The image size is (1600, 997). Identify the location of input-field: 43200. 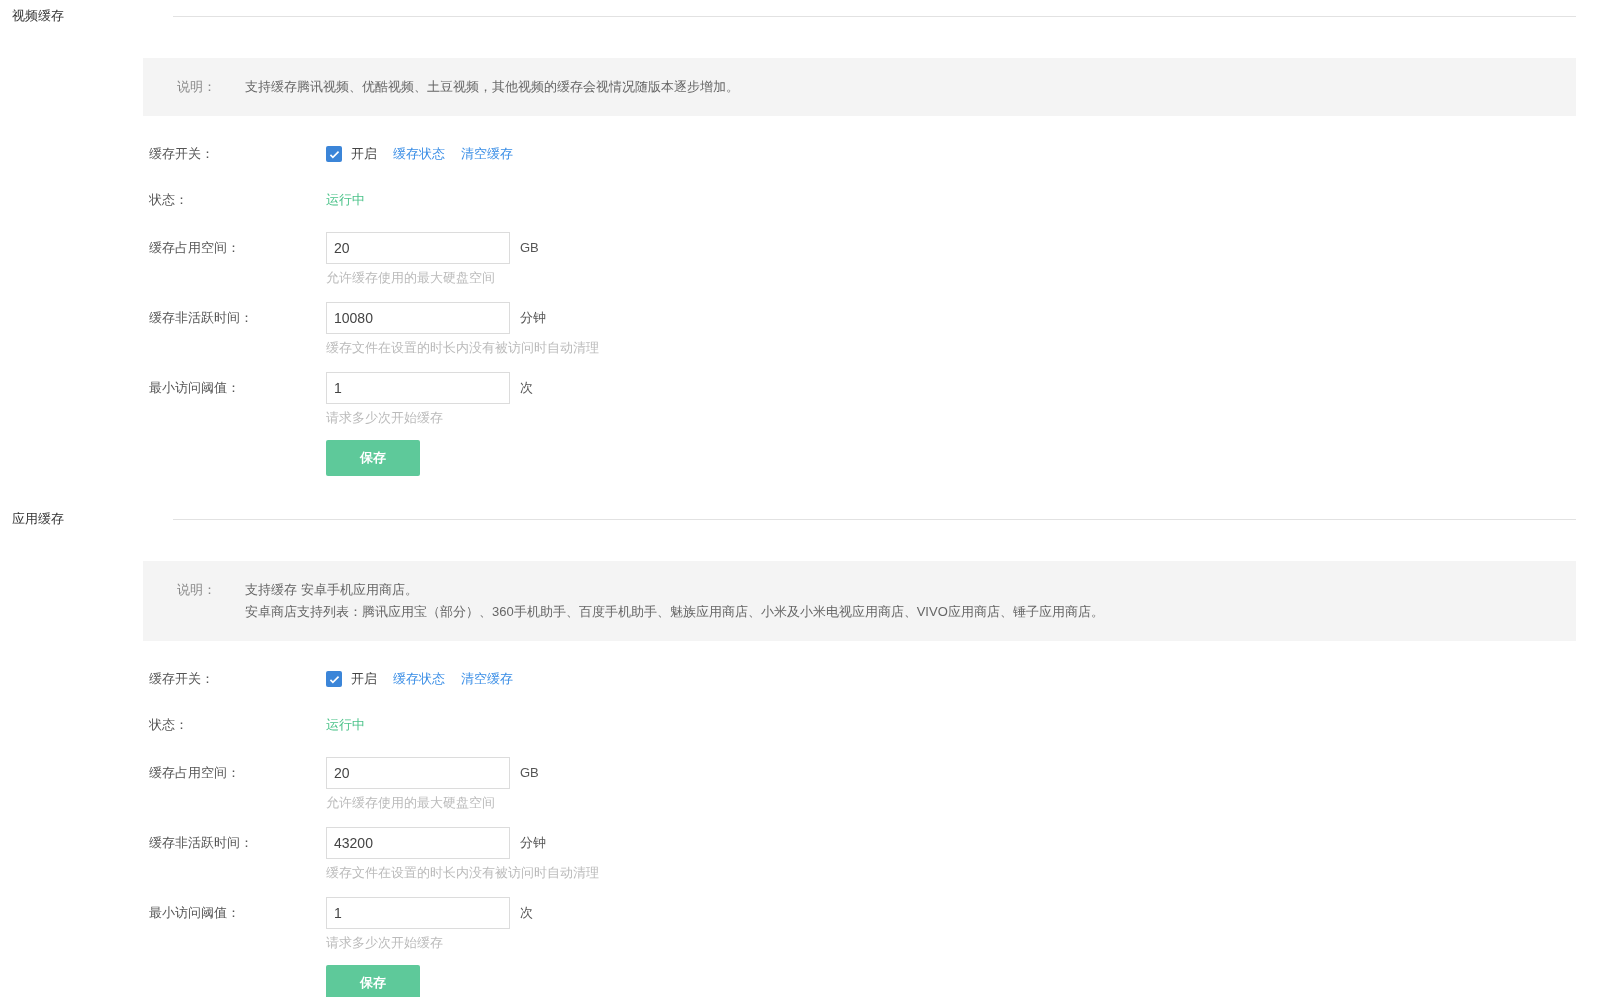
(418, 843).